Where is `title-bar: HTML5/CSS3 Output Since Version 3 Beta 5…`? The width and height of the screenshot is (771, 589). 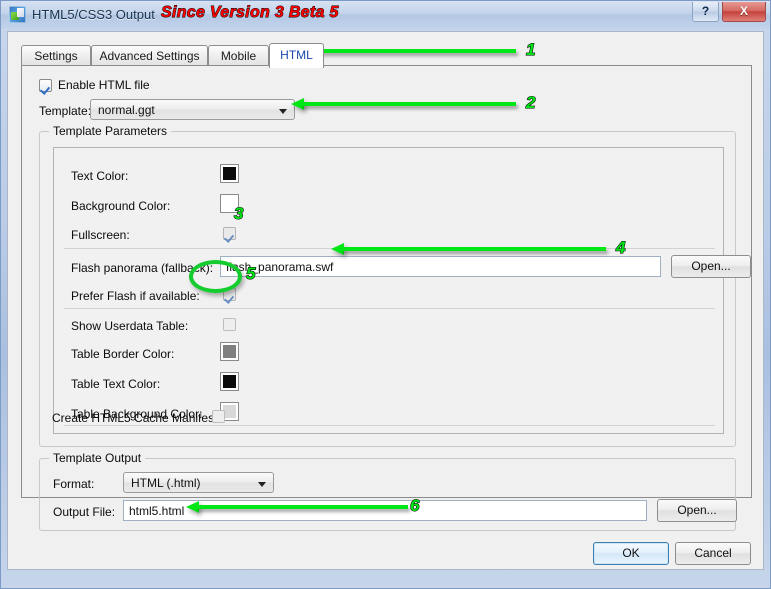 title-bar: HTML5/CSS3 Output Since Version 3 Beta 5… is located at coordinates (385, 15).